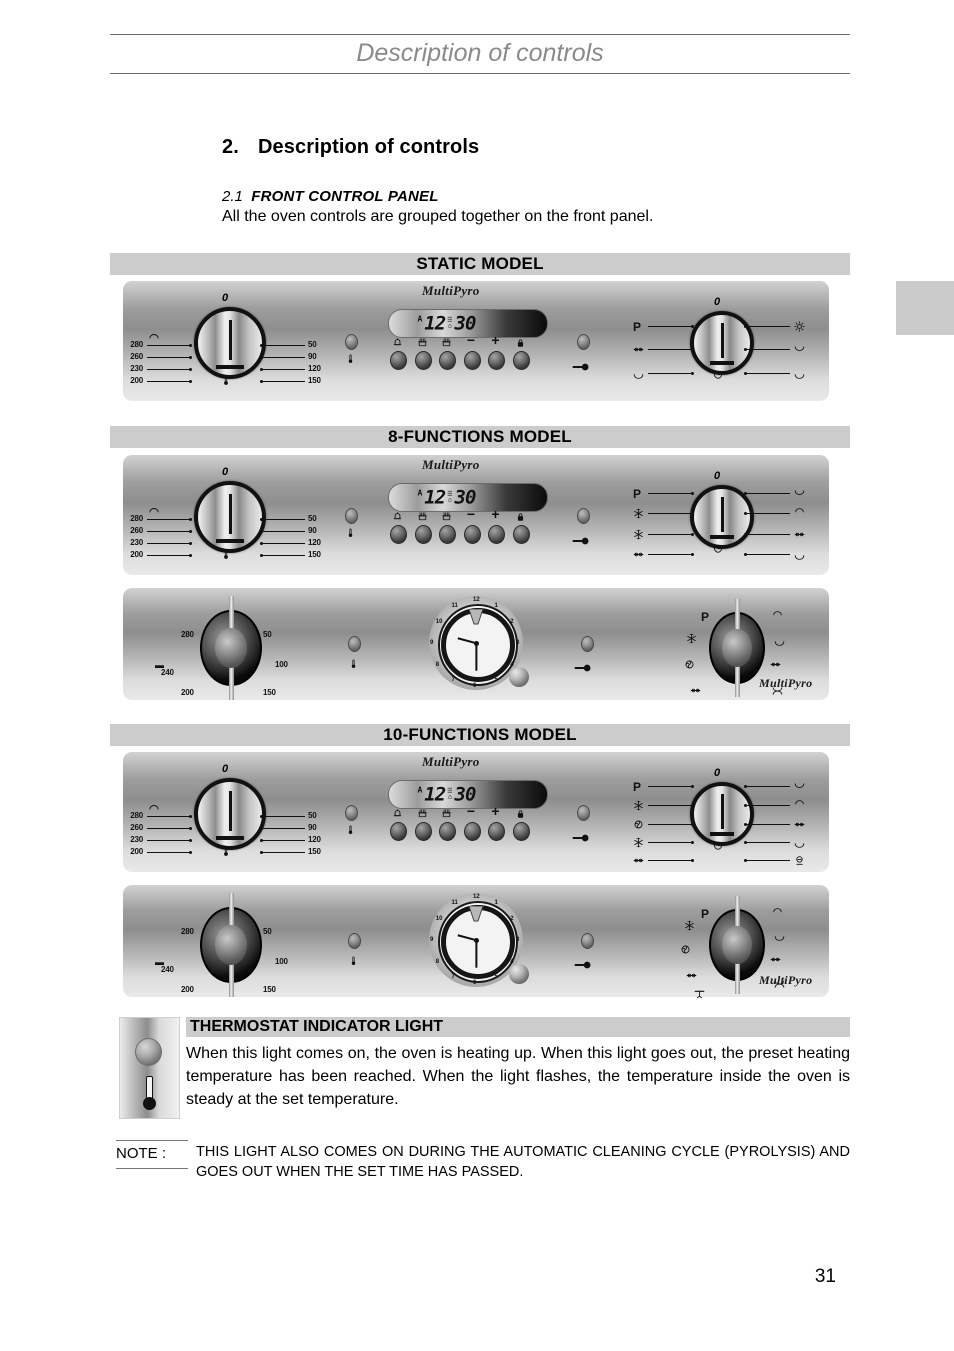 Image resolution: width=954 pixels, height=1351 pixels. I want to click on grill-turnspit-icon, so click(775, 664).